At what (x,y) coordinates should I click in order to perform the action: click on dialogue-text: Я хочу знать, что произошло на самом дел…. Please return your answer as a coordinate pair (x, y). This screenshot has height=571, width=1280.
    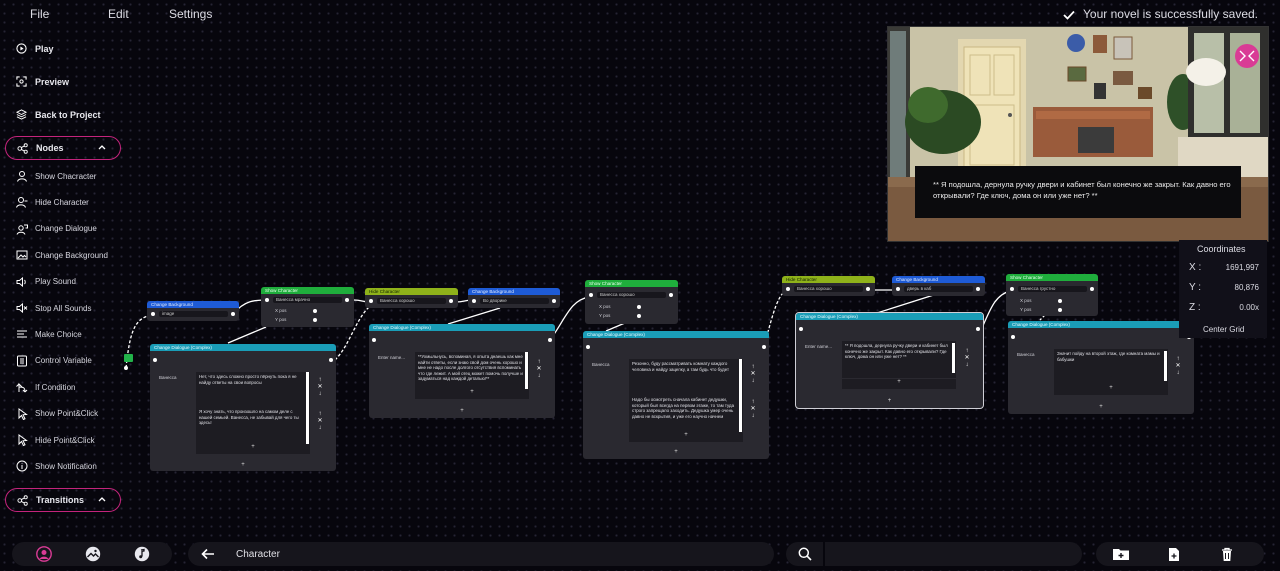
    Looking at the image, I should click on (253, 426).